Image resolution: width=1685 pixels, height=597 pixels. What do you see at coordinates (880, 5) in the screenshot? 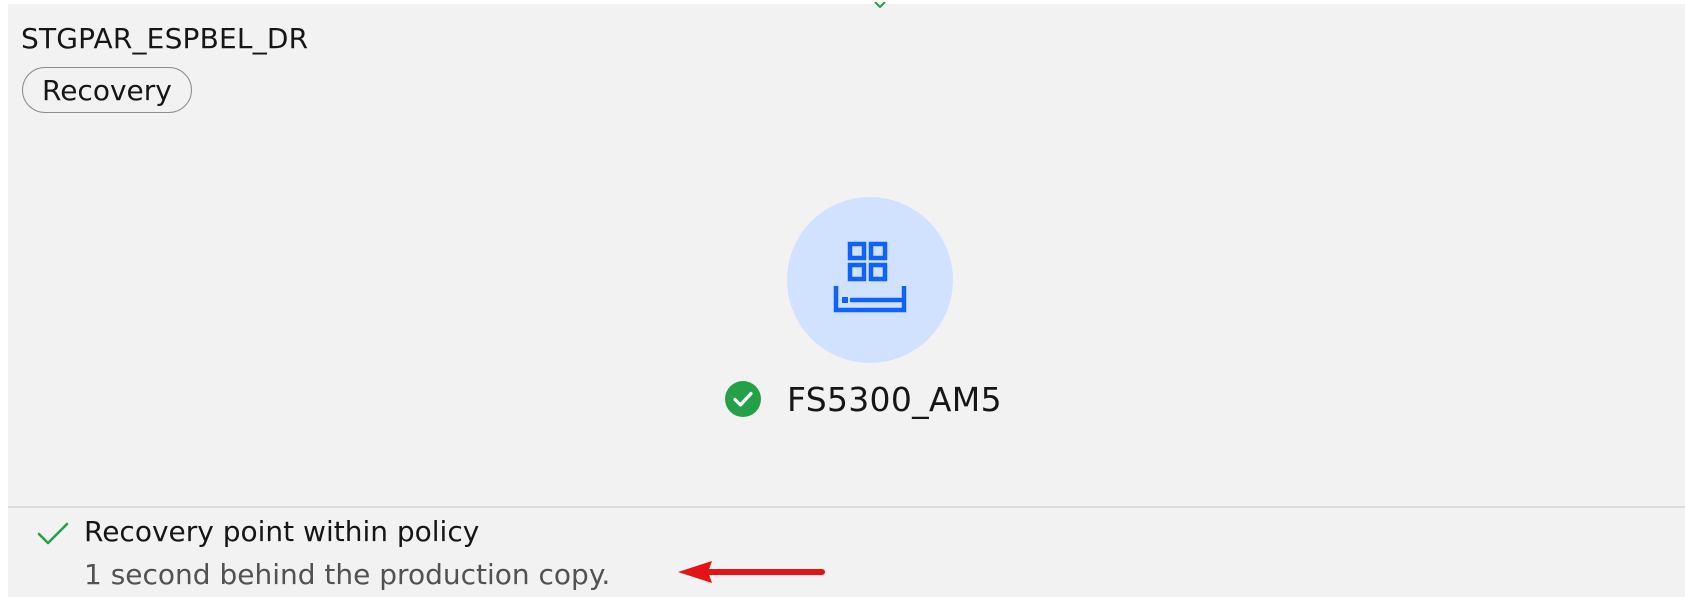
I see `connector-indicator-icon` at bounding box center [880, 5].